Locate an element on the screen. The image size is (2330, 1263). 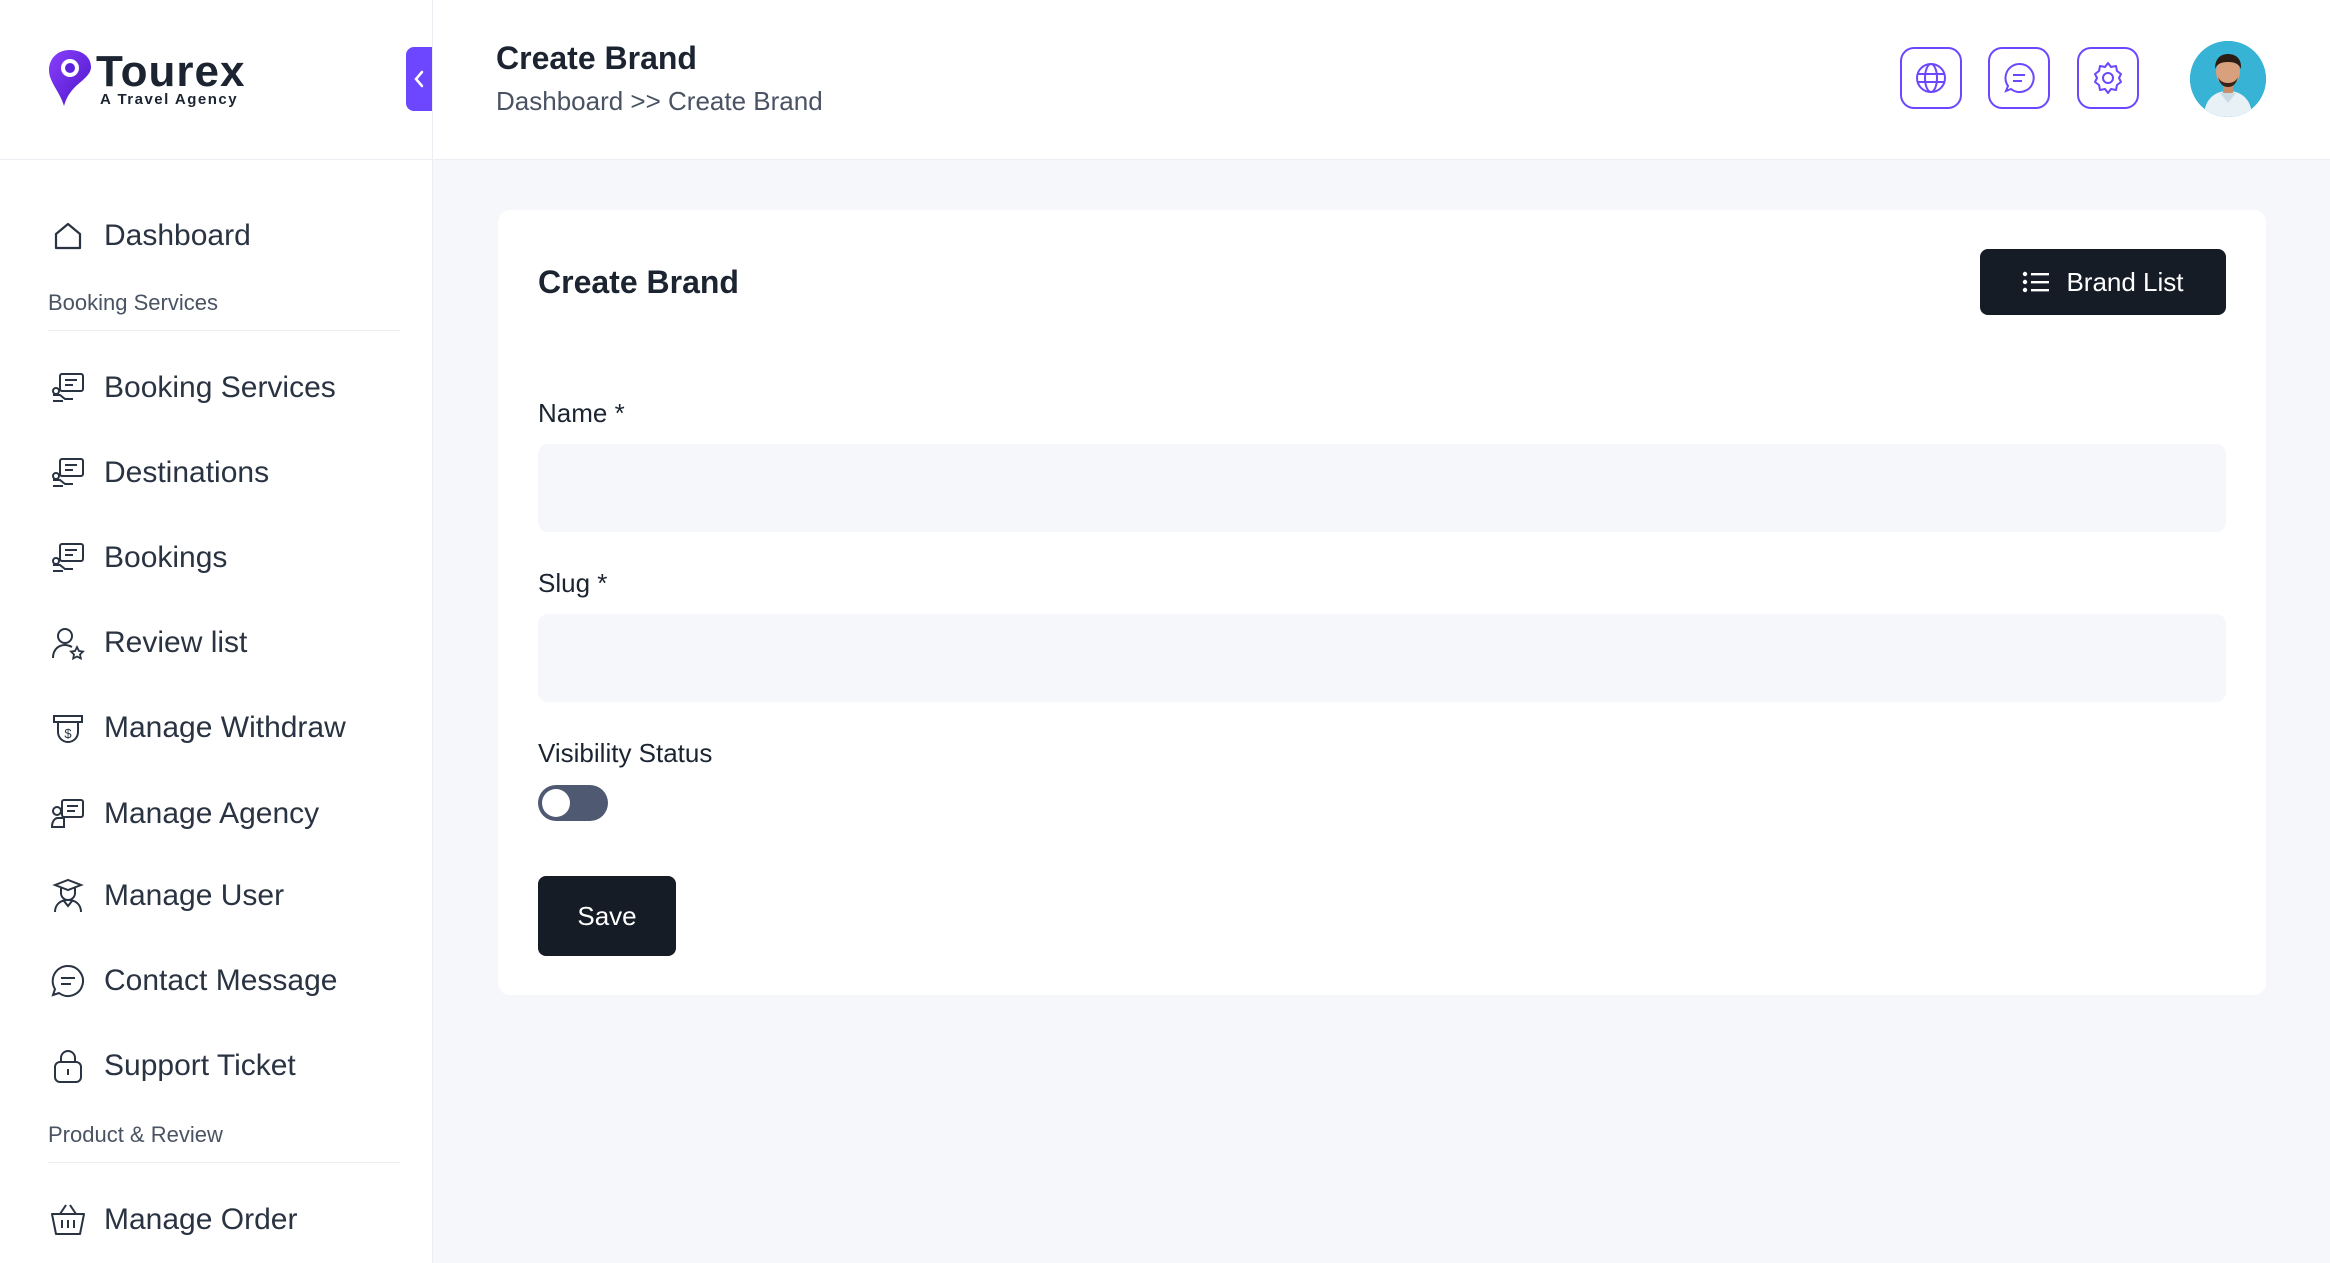
sidebar-item-label: Manage Order is located at coordinates (201, 1219).